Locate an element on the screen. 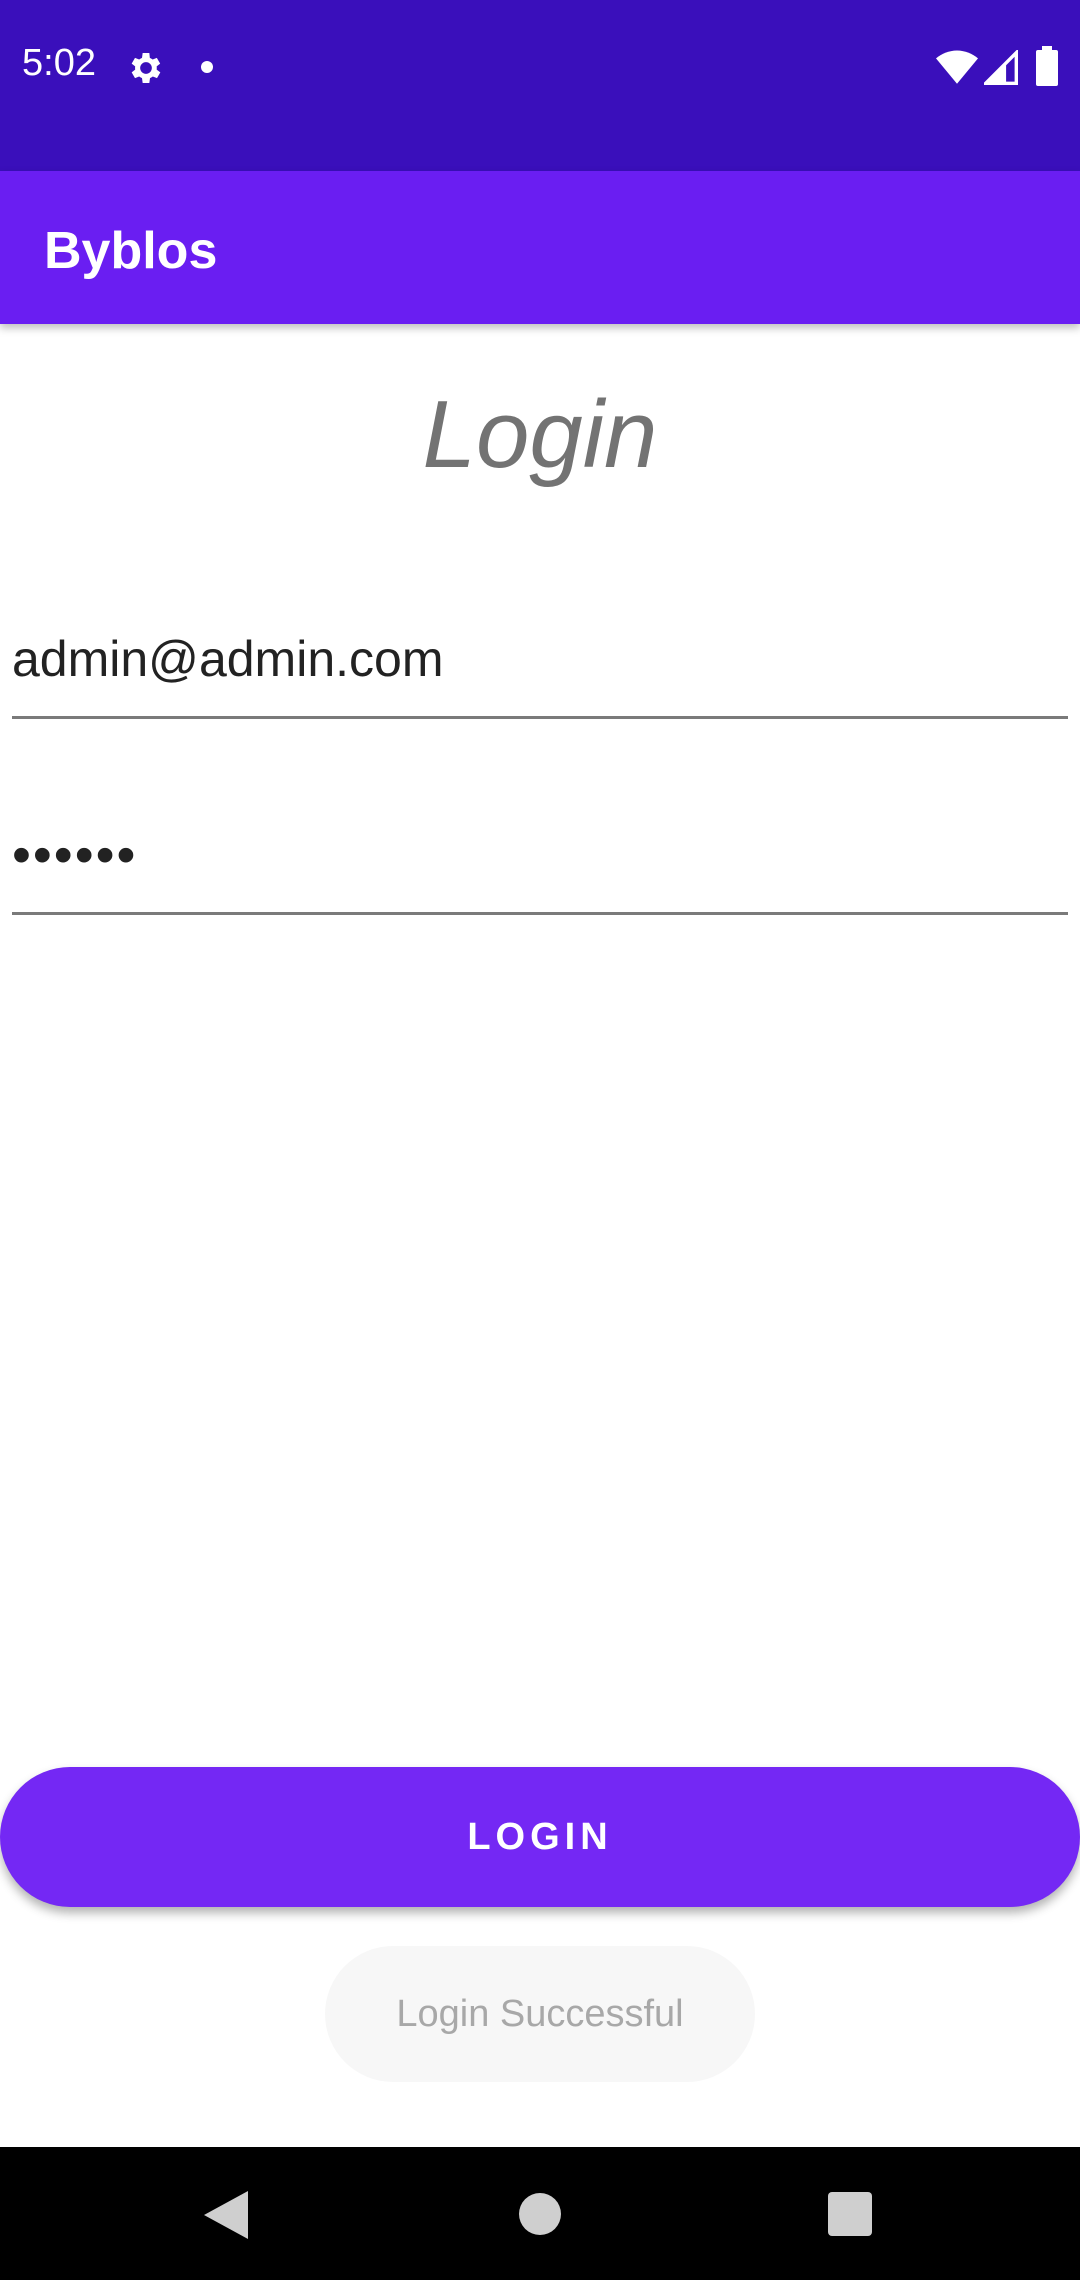  login-button: LOGIN is located at coordinates (540, 1837).